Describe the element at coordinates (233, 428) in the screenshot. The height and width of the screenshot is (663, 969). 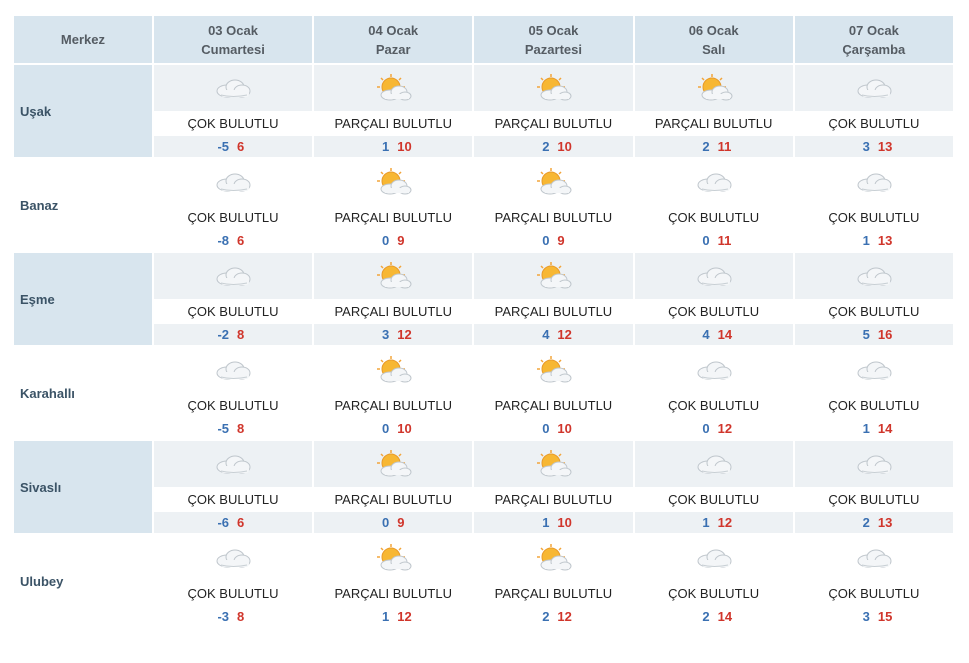
I see `temperature-cell: -5 8` at that location.